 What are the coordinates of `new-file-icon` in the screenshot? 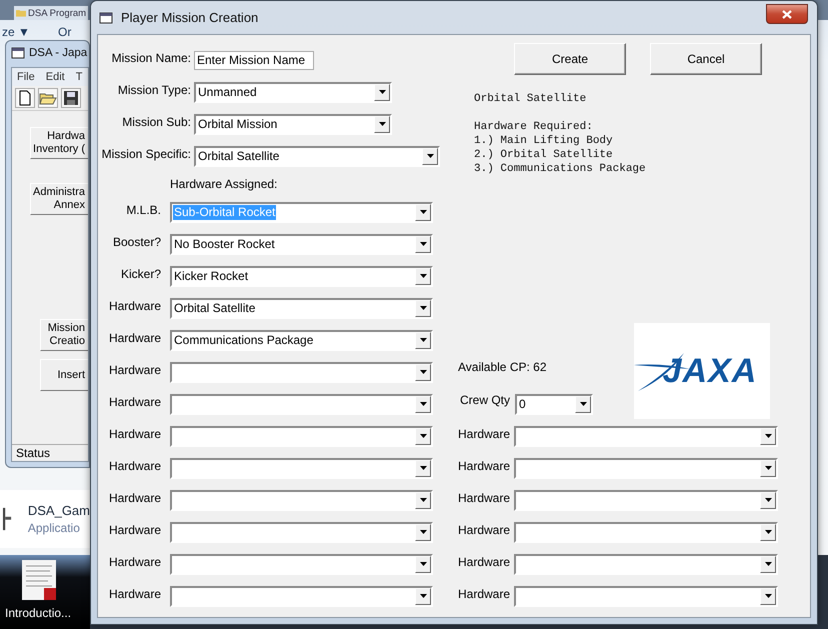 It's located at (25, 98).